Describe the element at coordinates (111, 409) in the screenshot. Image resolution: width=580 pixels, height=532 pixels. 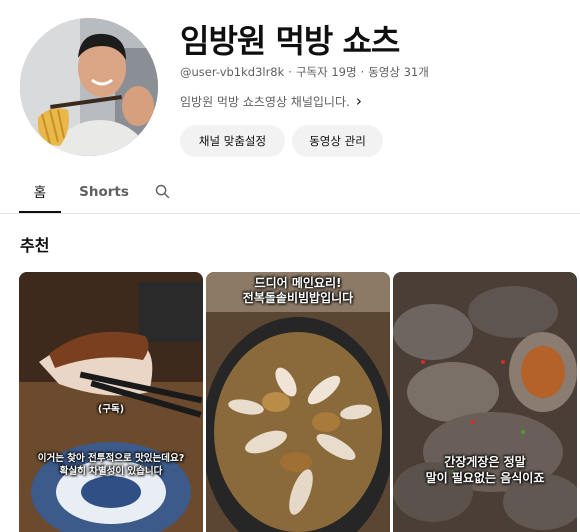
I see `shorts-caption-top: (구독)` at that location.